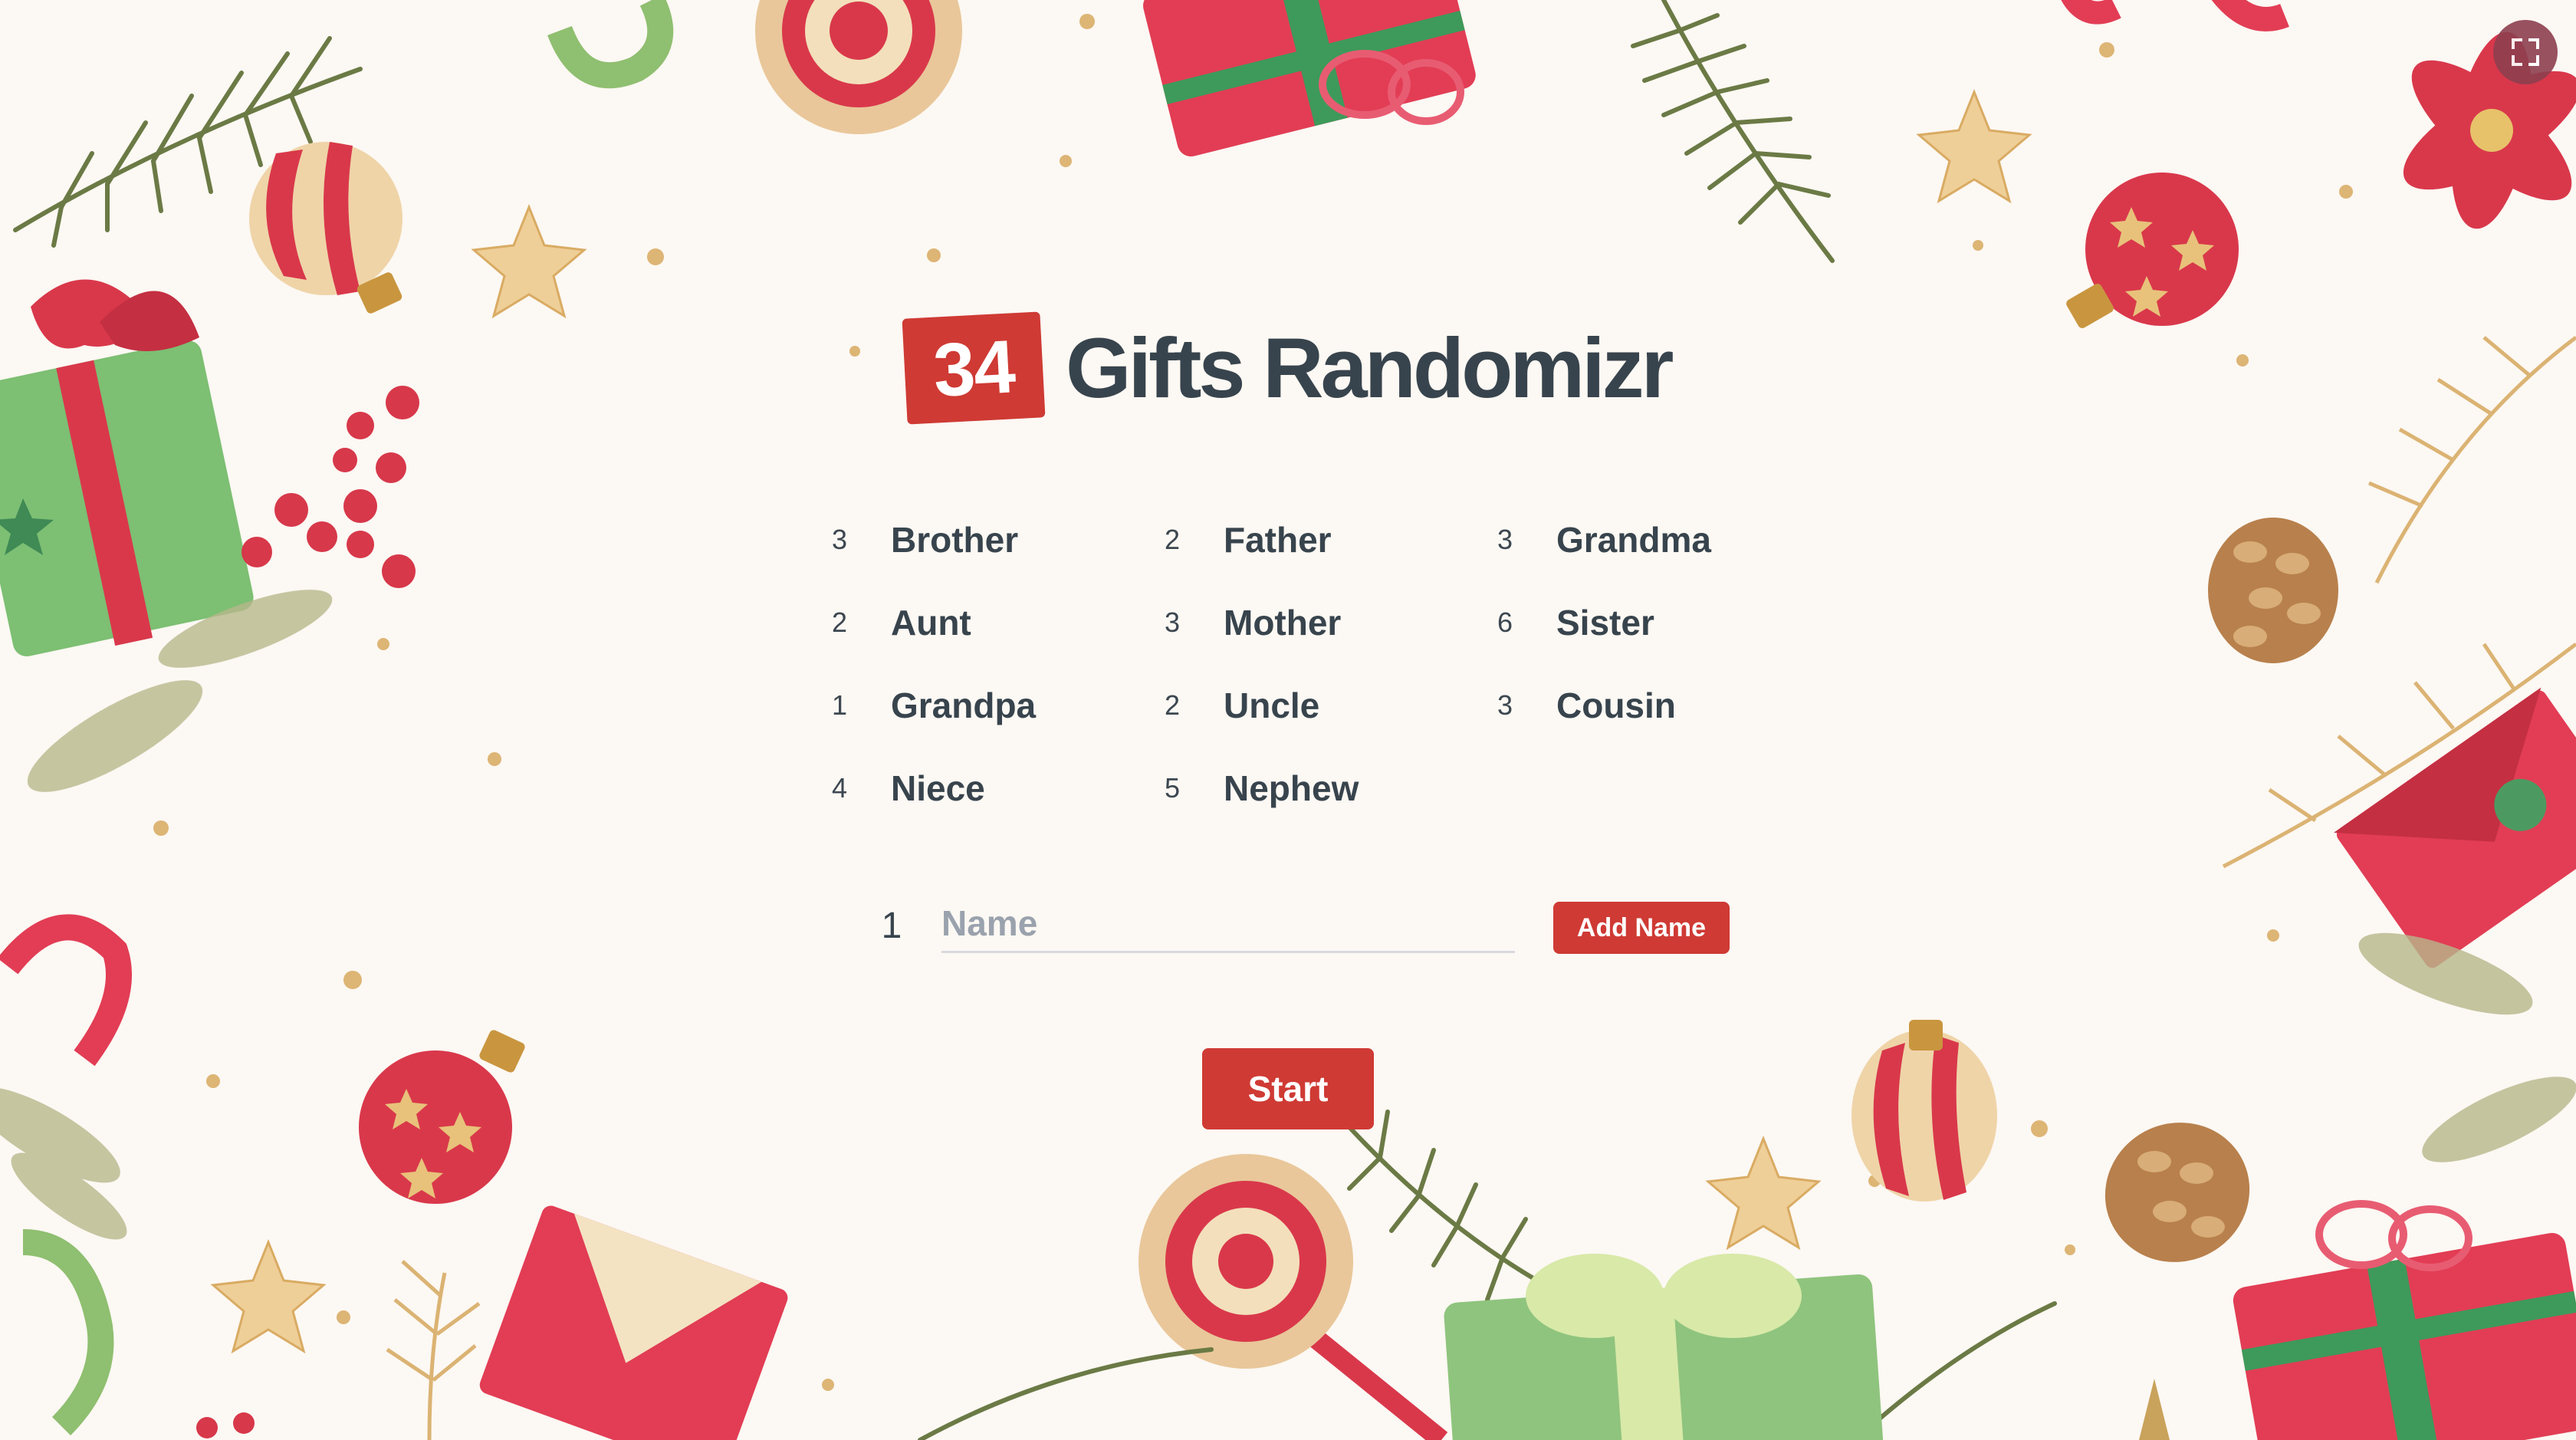  What do you see at coordinates (1634, 540) in the screenshot?
I see `name-label: Grandma` at bounding box center [1634, 540].